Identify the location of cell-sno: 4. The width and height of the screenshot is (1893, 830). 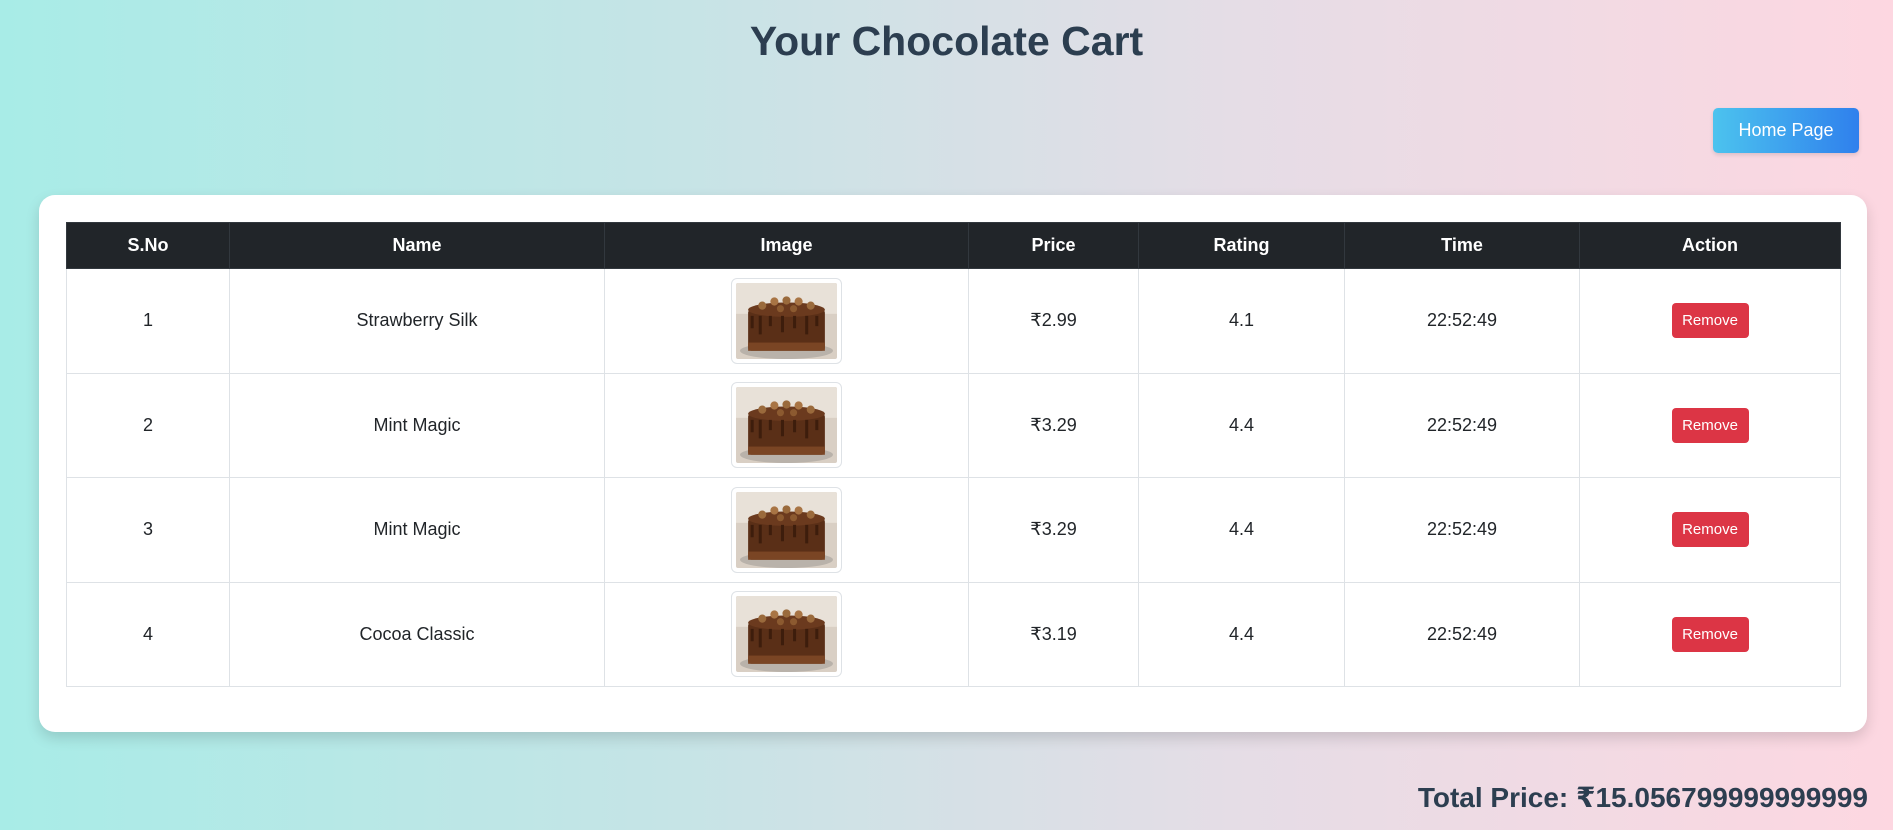
(148, 634).